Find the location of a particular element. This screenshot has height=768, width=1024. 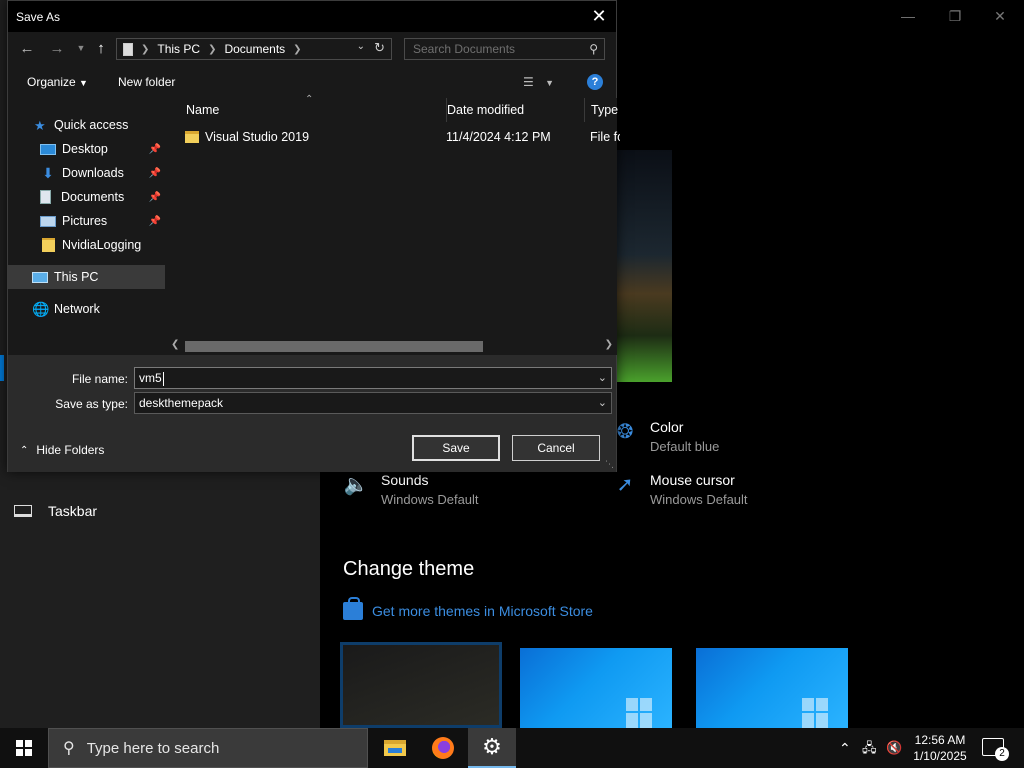

firefox-icon is located at coordinates (443, 748).